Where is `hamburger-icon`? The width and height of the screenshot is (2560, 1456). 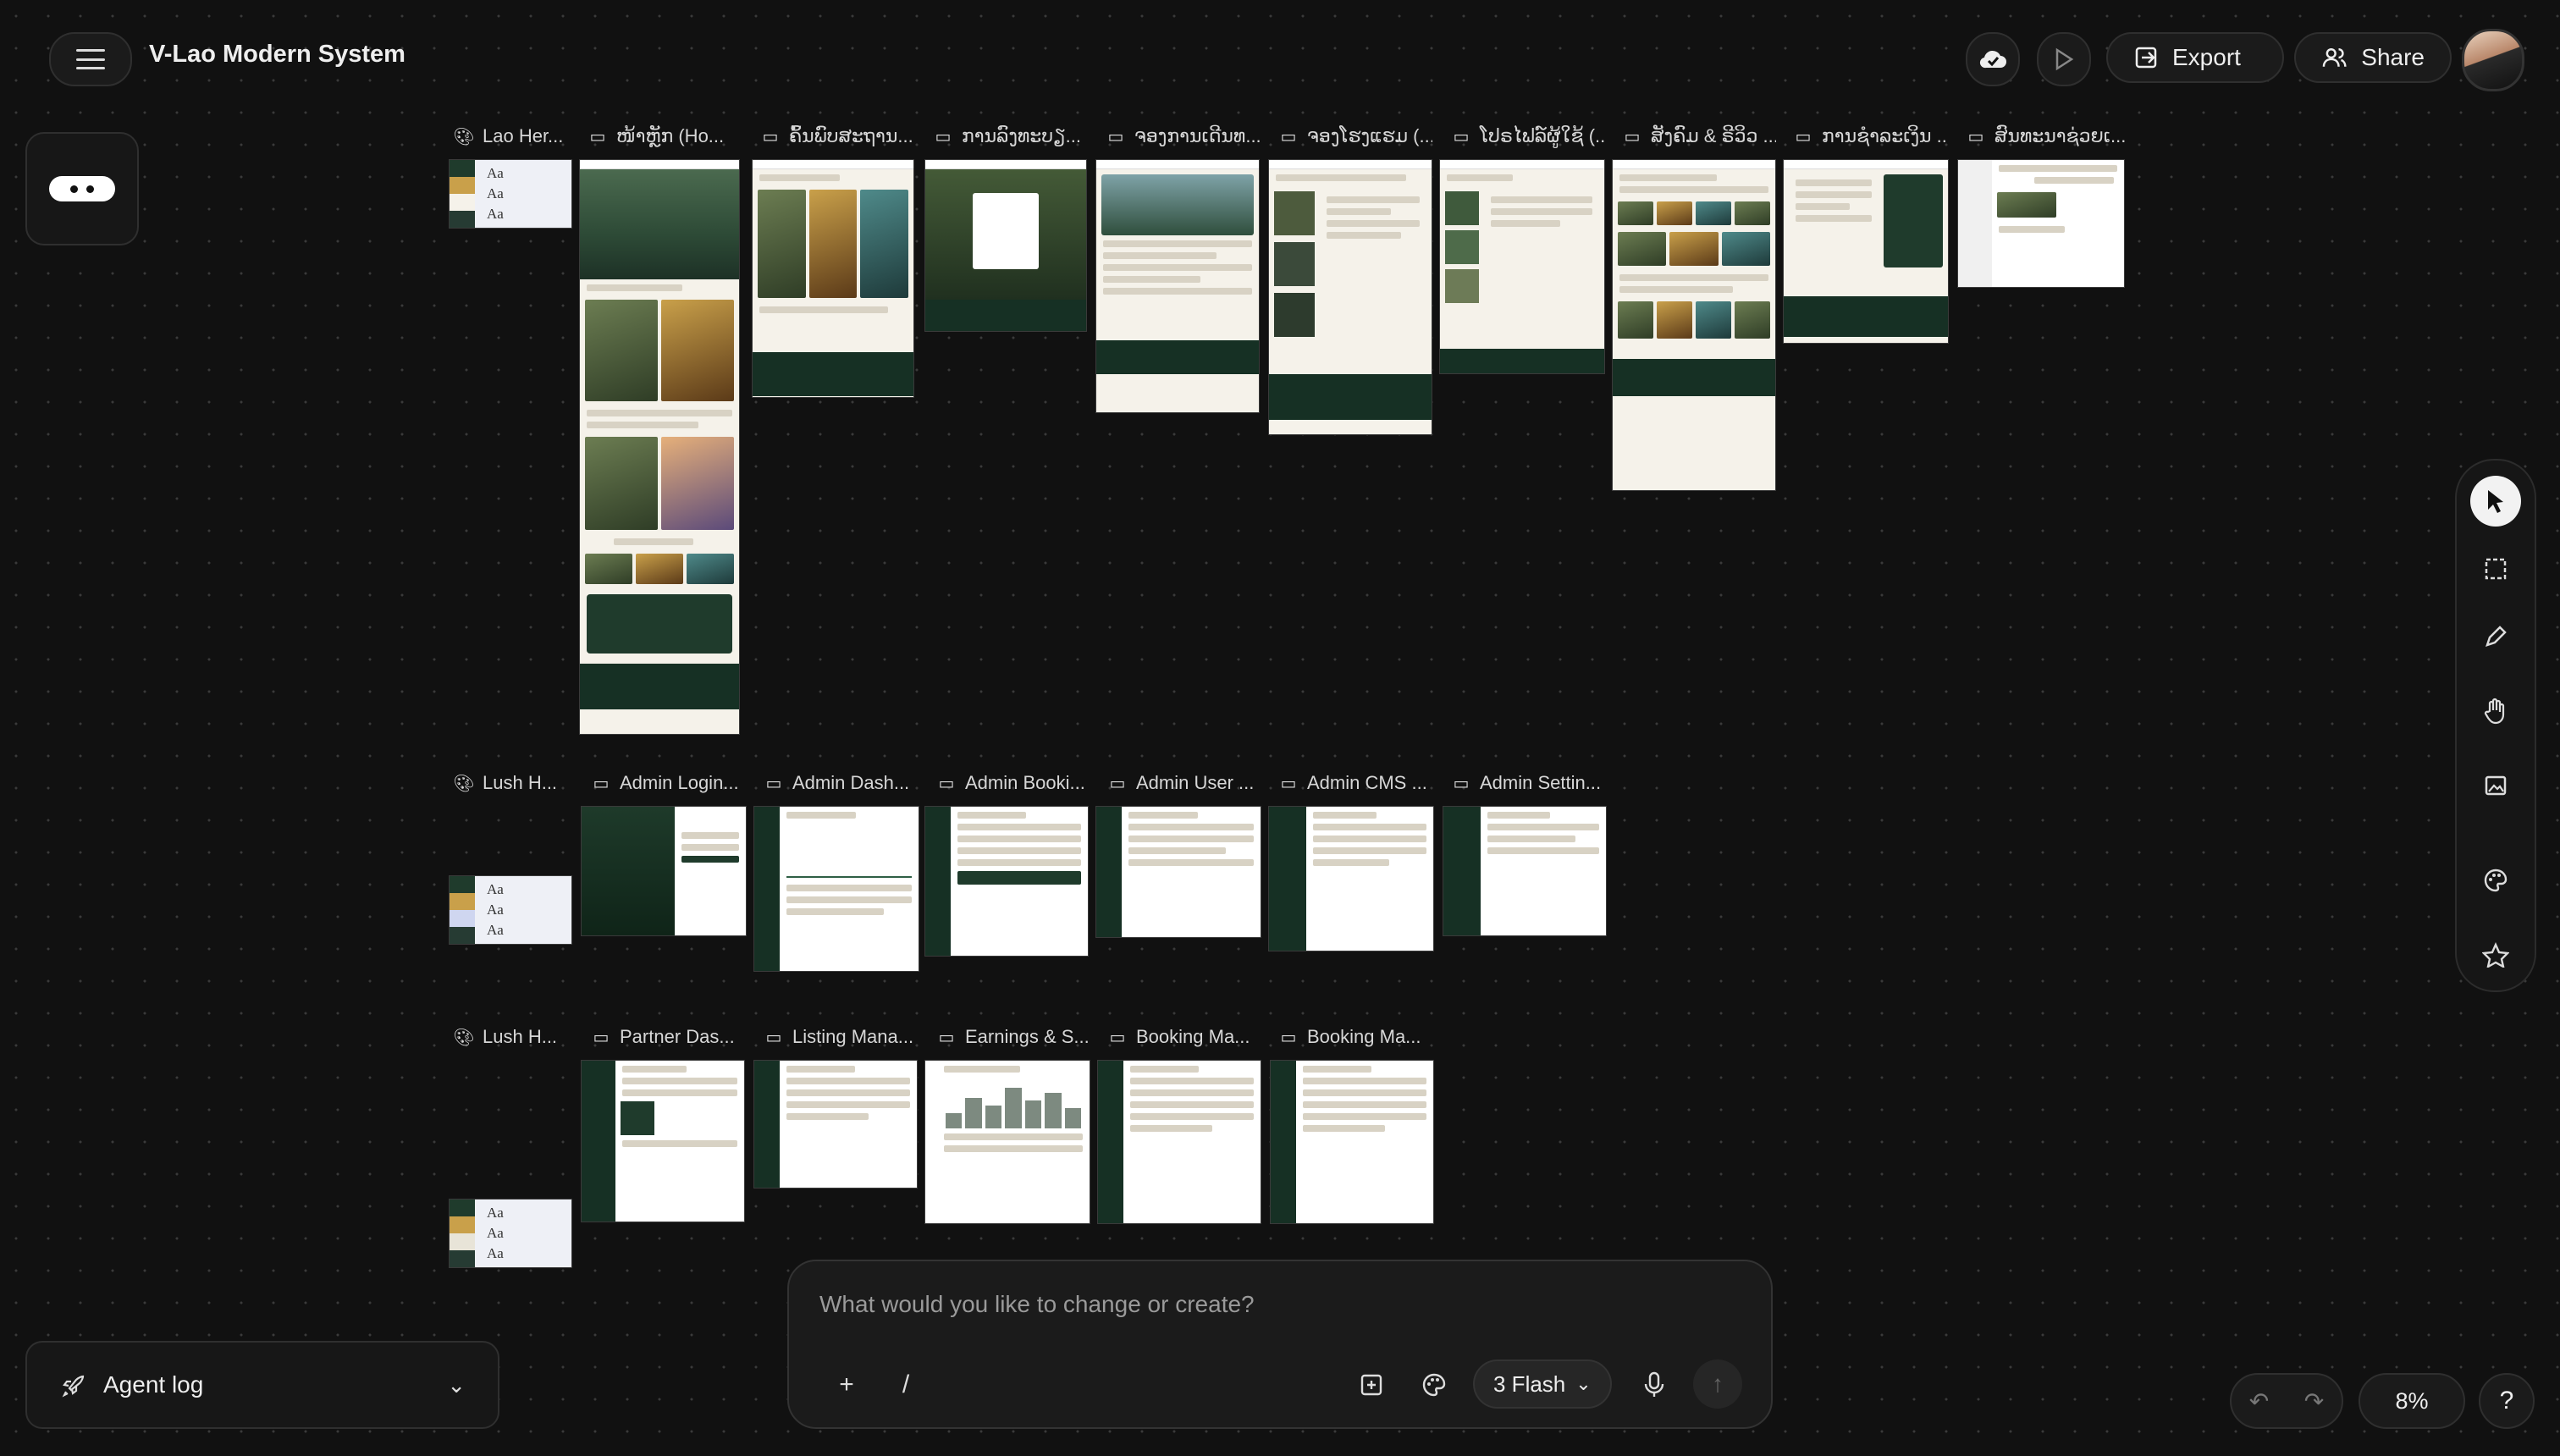
hamburger-icon is located at coordinates (90, 59).